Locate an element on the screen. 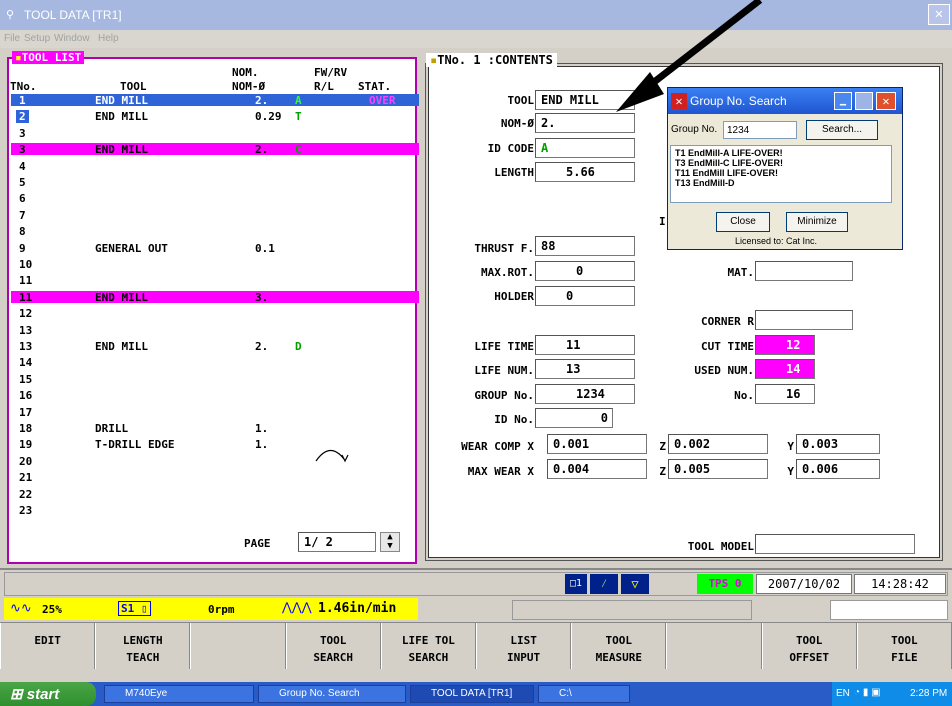 Image resolution: width=952 pixels, height=706 pixels. fkey-4-button: TOOL SEARCH is located at coordinates (333, 646).